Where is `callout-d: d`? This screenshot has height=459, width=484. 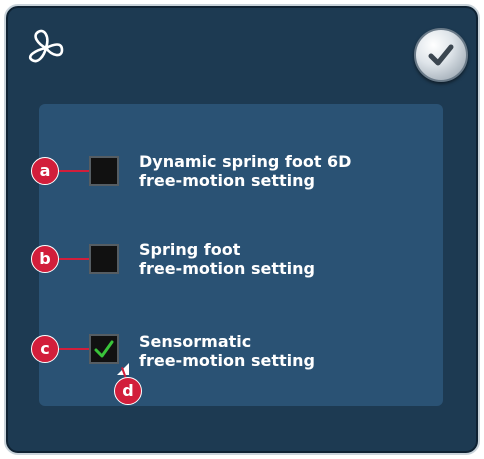
callout-d: d is located at coordinates (128, 391).